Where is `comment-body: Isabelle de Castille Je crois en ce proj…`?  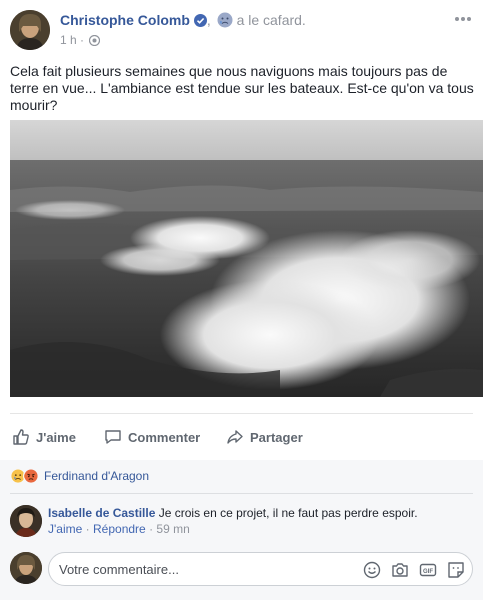 comment-body: Isabelle de Castille Je crois en ce proj… is located at coordinates (233, 513).